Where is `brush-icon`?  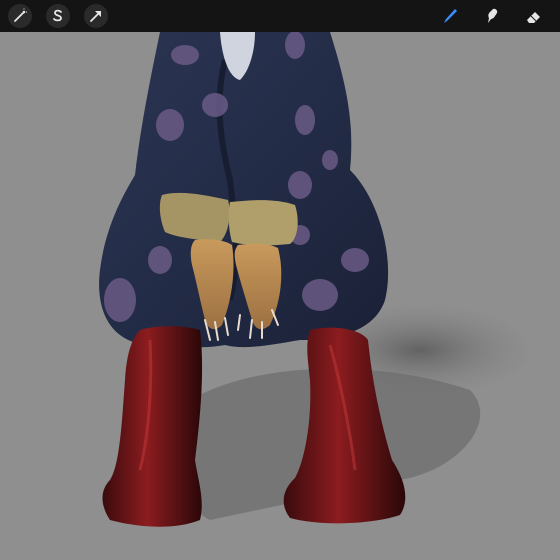 brush-icon is located at coordinates (450, 16).